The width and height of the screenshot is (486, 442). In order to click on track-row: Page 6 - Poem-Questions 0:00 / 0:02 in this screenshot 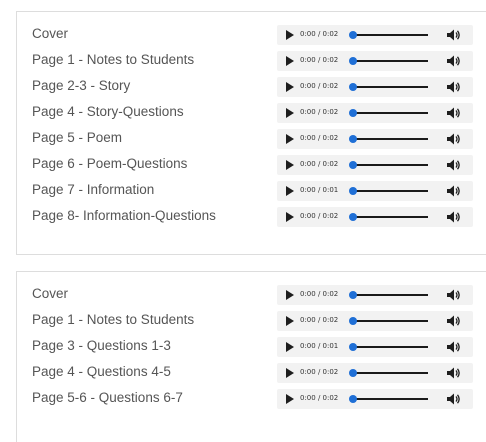, I will do `click(251, 165)`.